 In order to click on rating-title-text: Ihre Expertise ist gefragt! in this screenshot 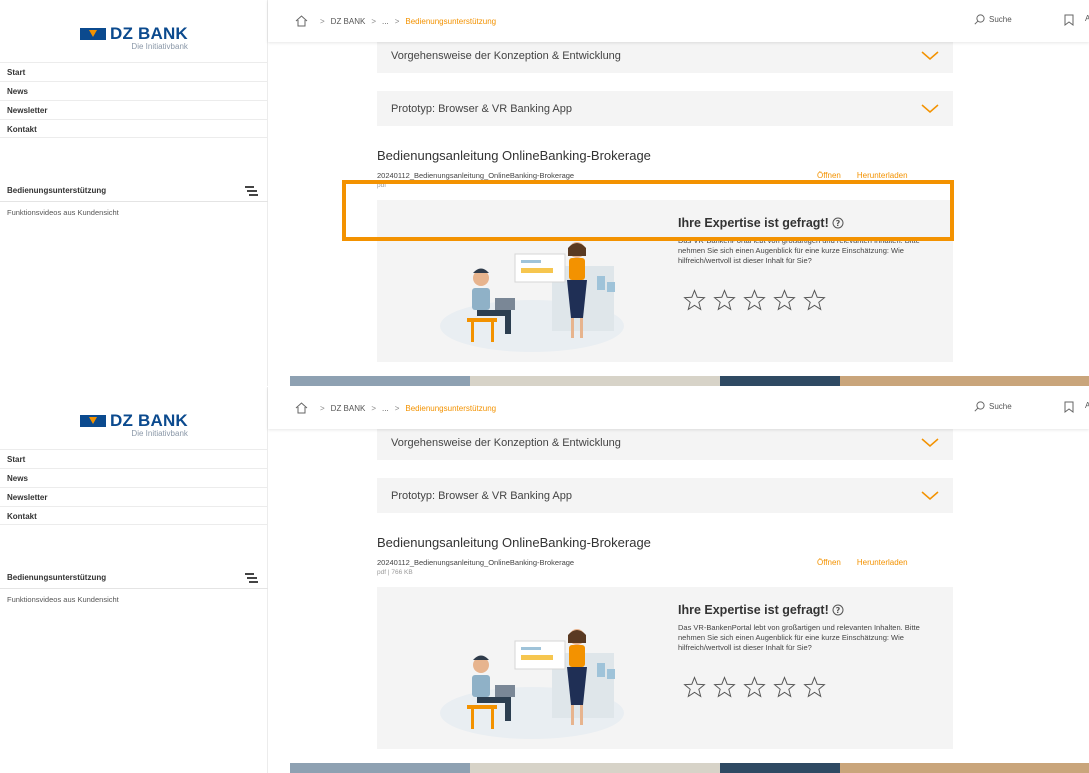, I will do `click(753, 610)`.